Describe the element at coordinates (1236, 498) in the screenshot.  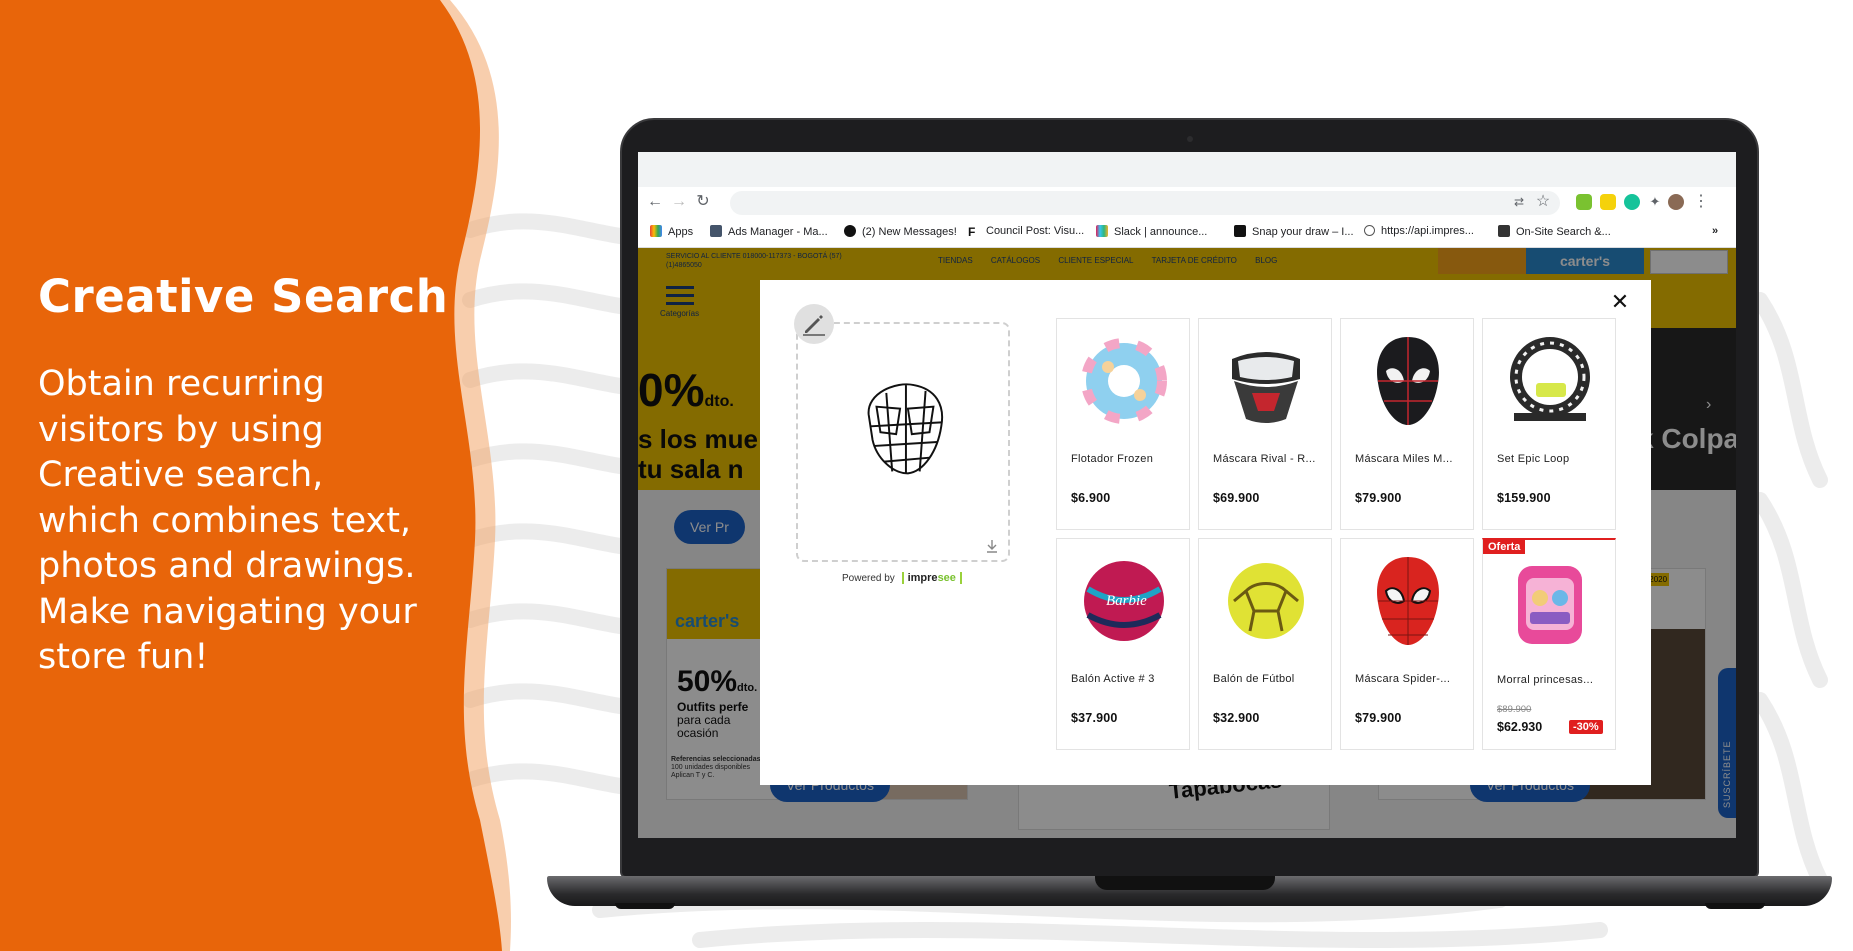
I see `product-price: $69.900` at that location.